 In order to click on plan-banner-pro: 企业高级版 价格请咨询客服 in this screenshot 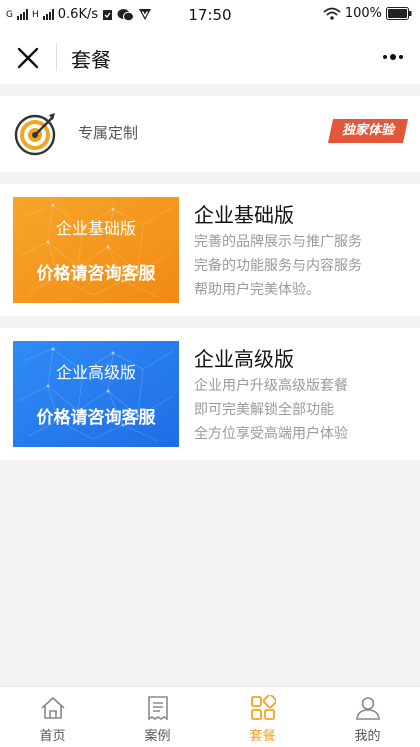, I will do `click(96, 394)`.